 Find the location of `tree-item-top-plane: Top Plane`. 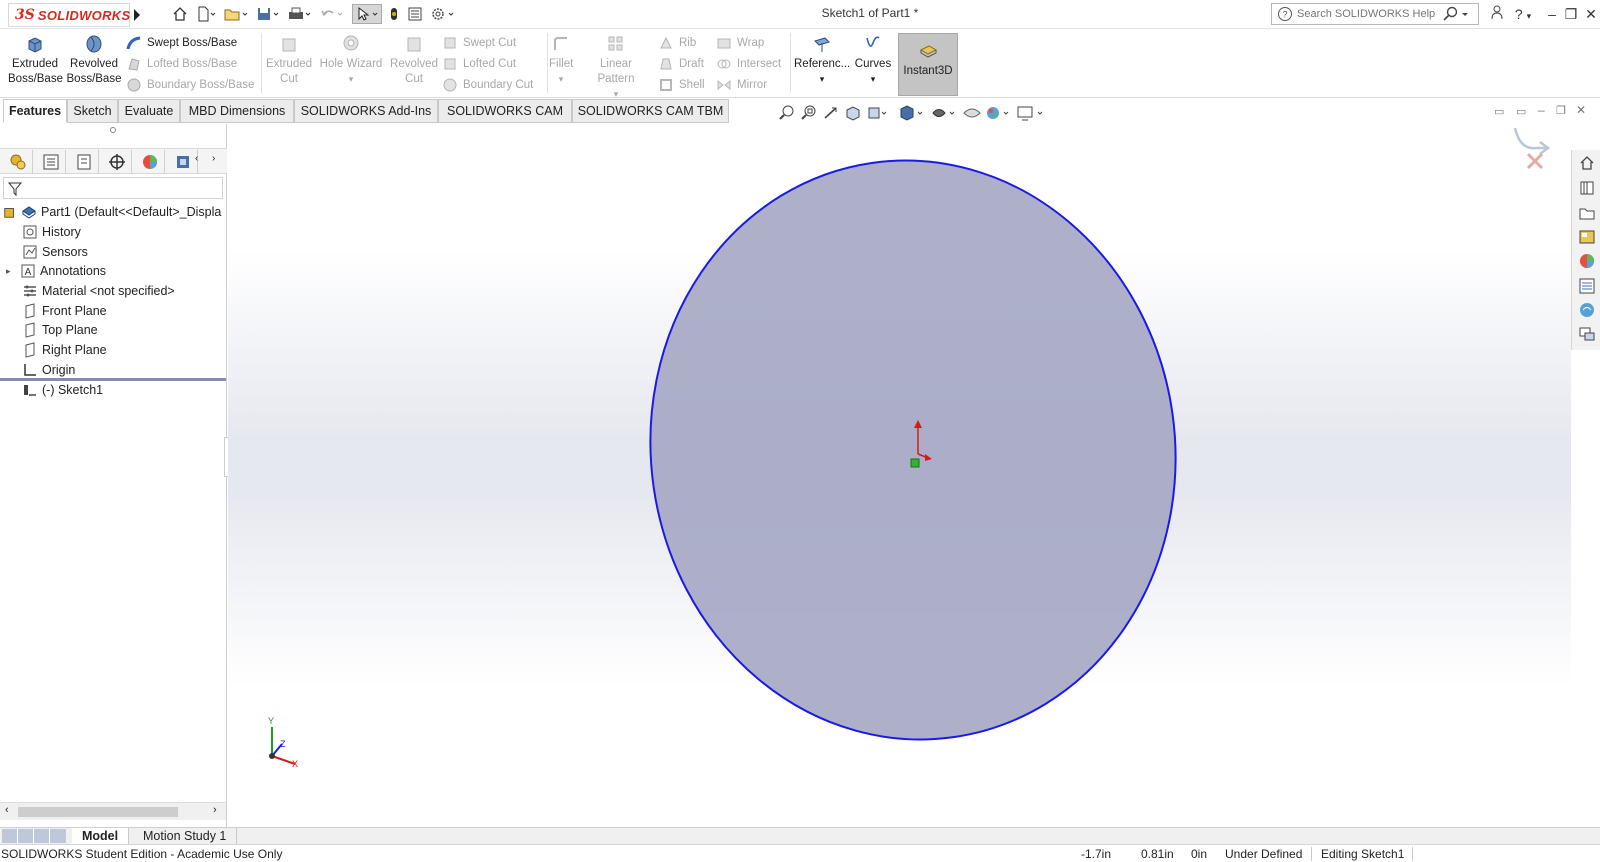

tree-item-top-plane: Top Plane is located at coordinates (60, 330).